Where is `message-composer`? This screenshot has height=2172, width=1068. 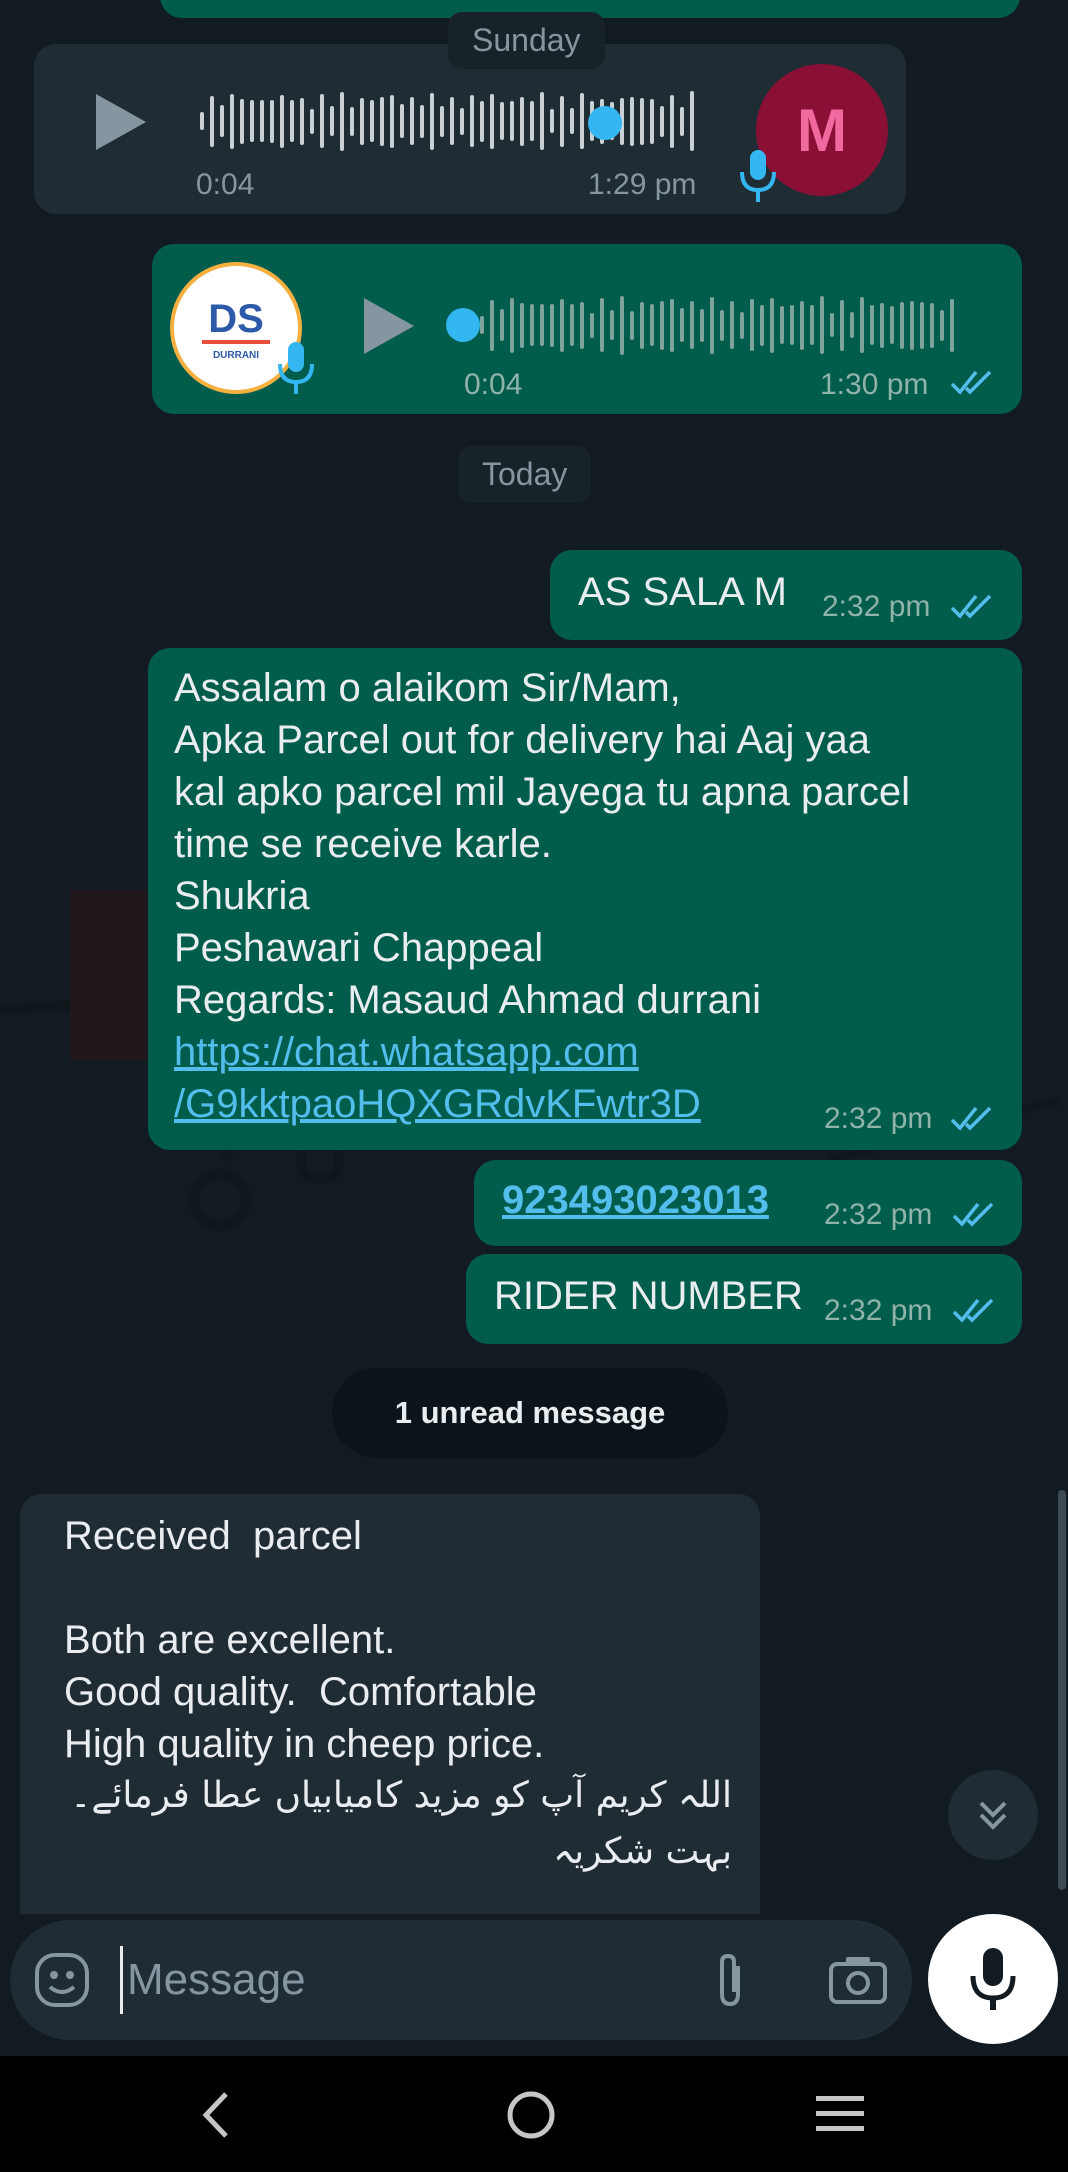
message-composer is located at coordinates (461, 1980).